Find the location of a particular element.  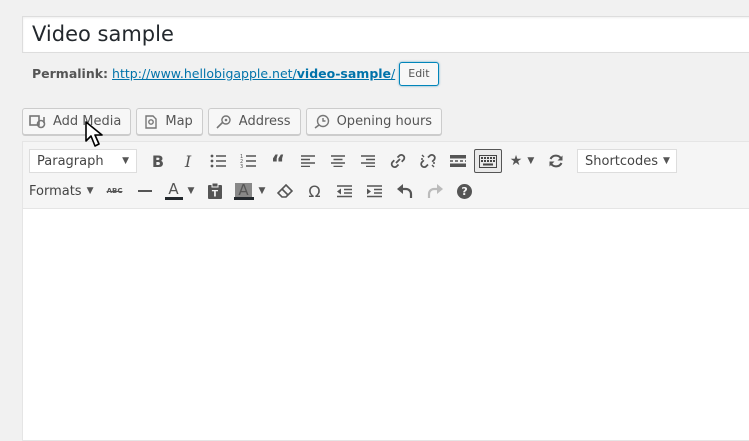

italic-button: I is located at coordinates (188, 161).